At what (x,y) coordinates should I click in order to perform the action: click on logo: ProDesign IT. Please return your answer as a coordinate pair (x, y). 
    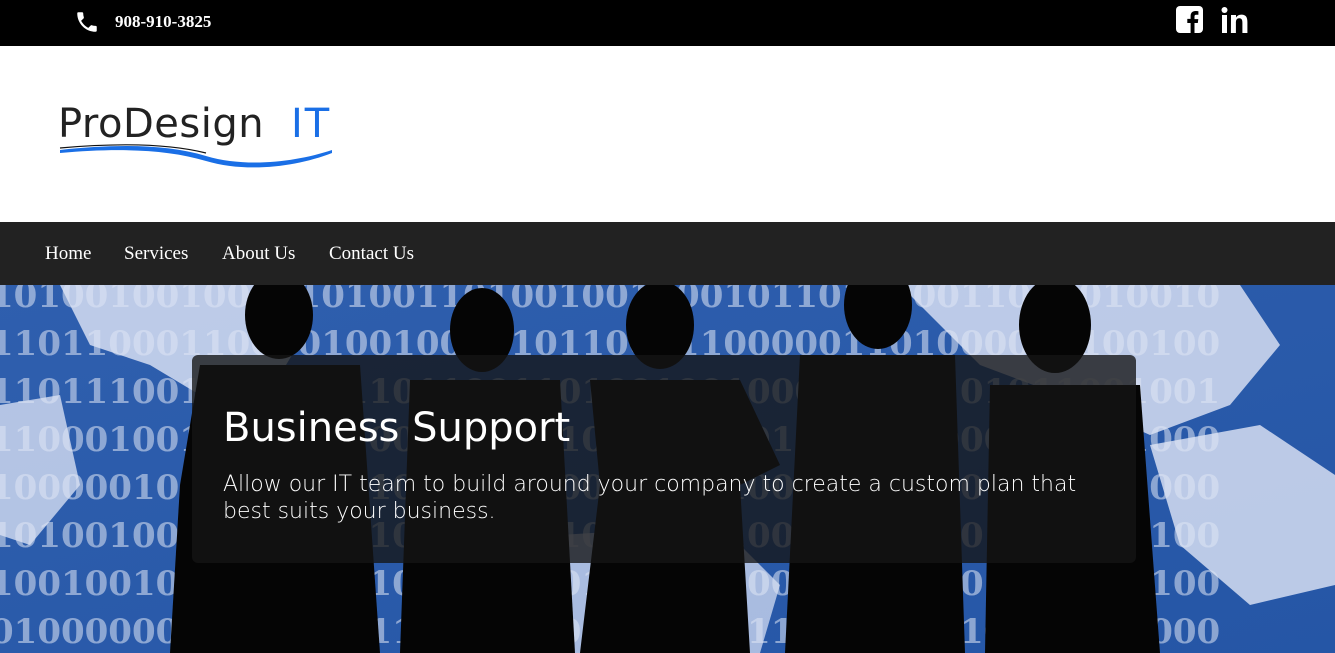
    Looking at the image, I should click on (196, 137).